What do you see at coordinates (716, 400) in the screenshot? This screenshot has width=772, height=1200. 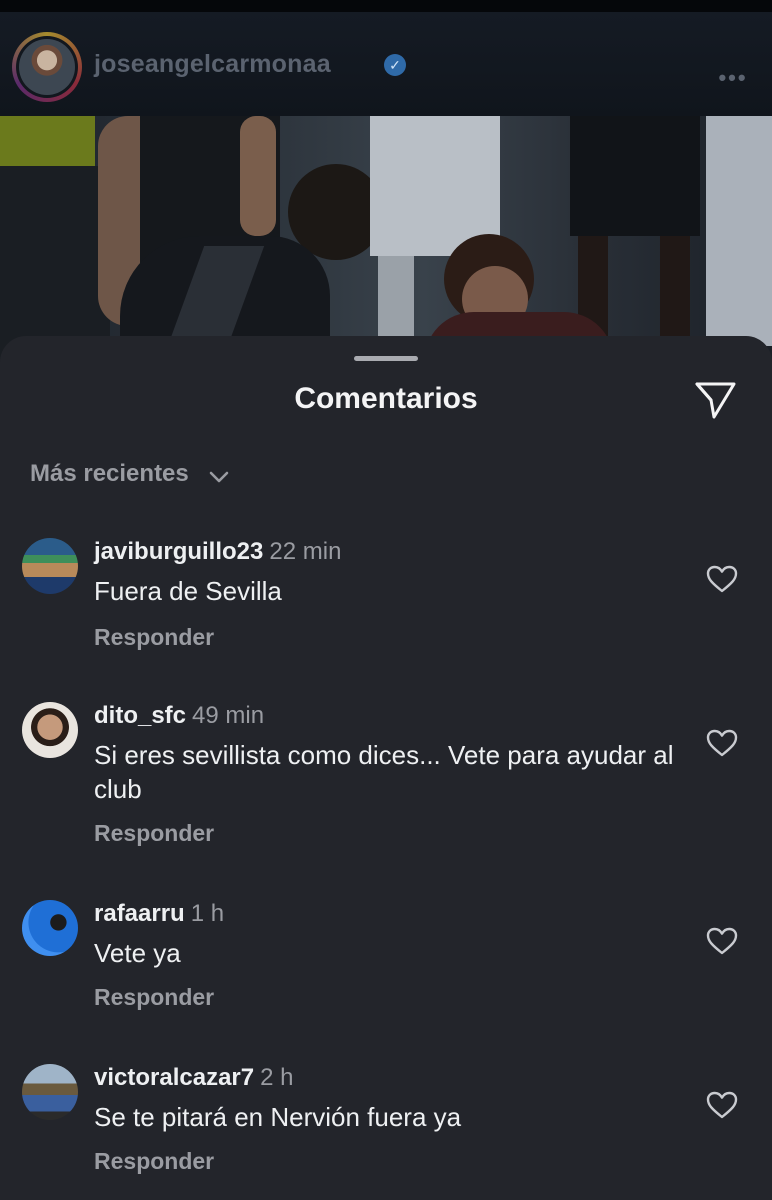 I see `paper-plane-icon` at bounding box center [716, 400].